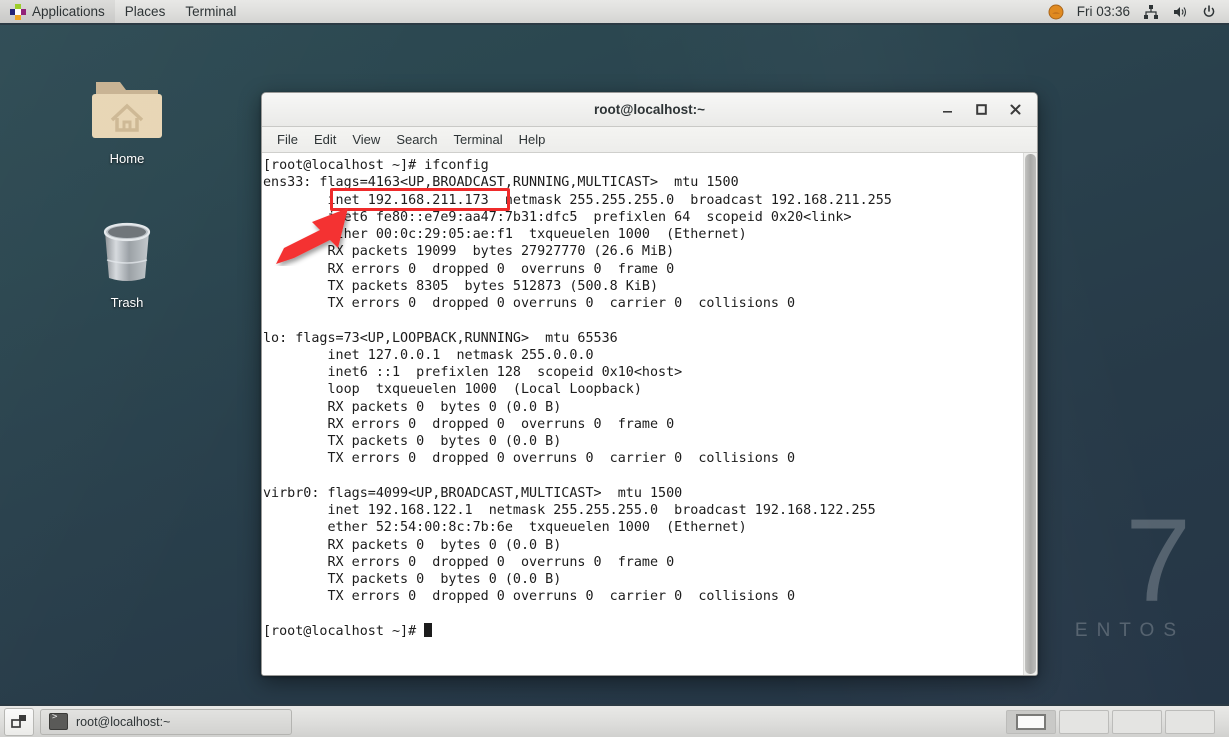 This screenshot has height=737, width=1229. I want to click on terminal-title: root@localhost:~, so click(649, 109).